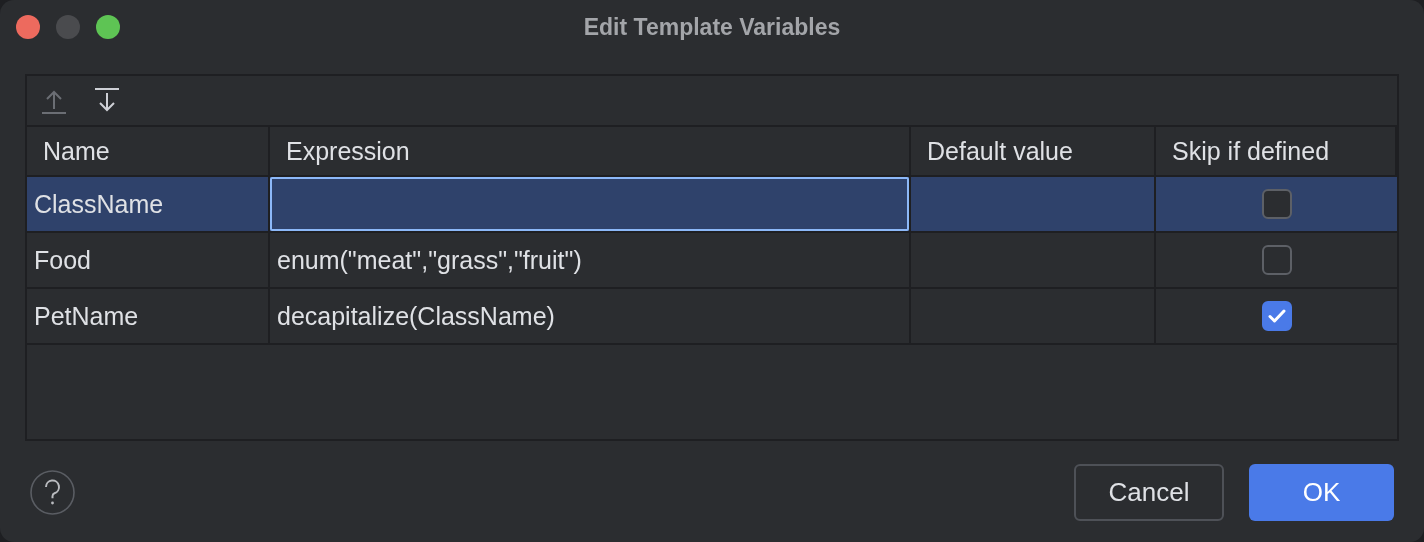  I want to click on close-button, so click(28, 27).